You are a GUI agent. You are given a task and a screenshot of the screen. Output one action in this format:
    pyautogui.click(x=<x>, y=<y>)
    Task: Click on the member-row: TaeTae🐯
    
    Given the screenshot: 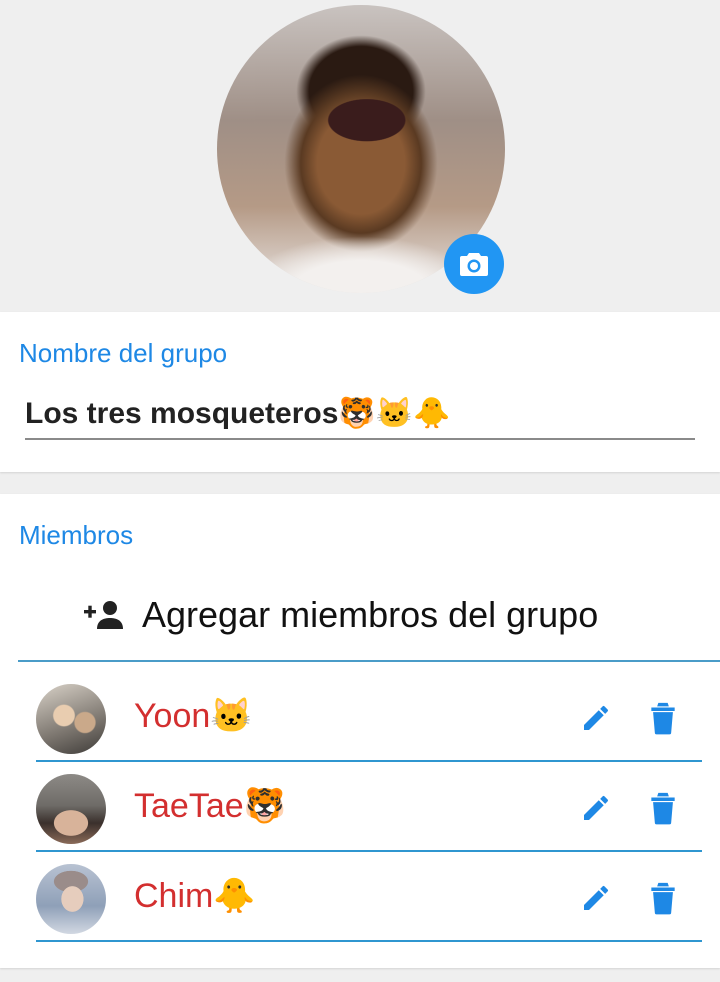 What is the action you would take?
    pyautogui.click(x=369, y=806)
    